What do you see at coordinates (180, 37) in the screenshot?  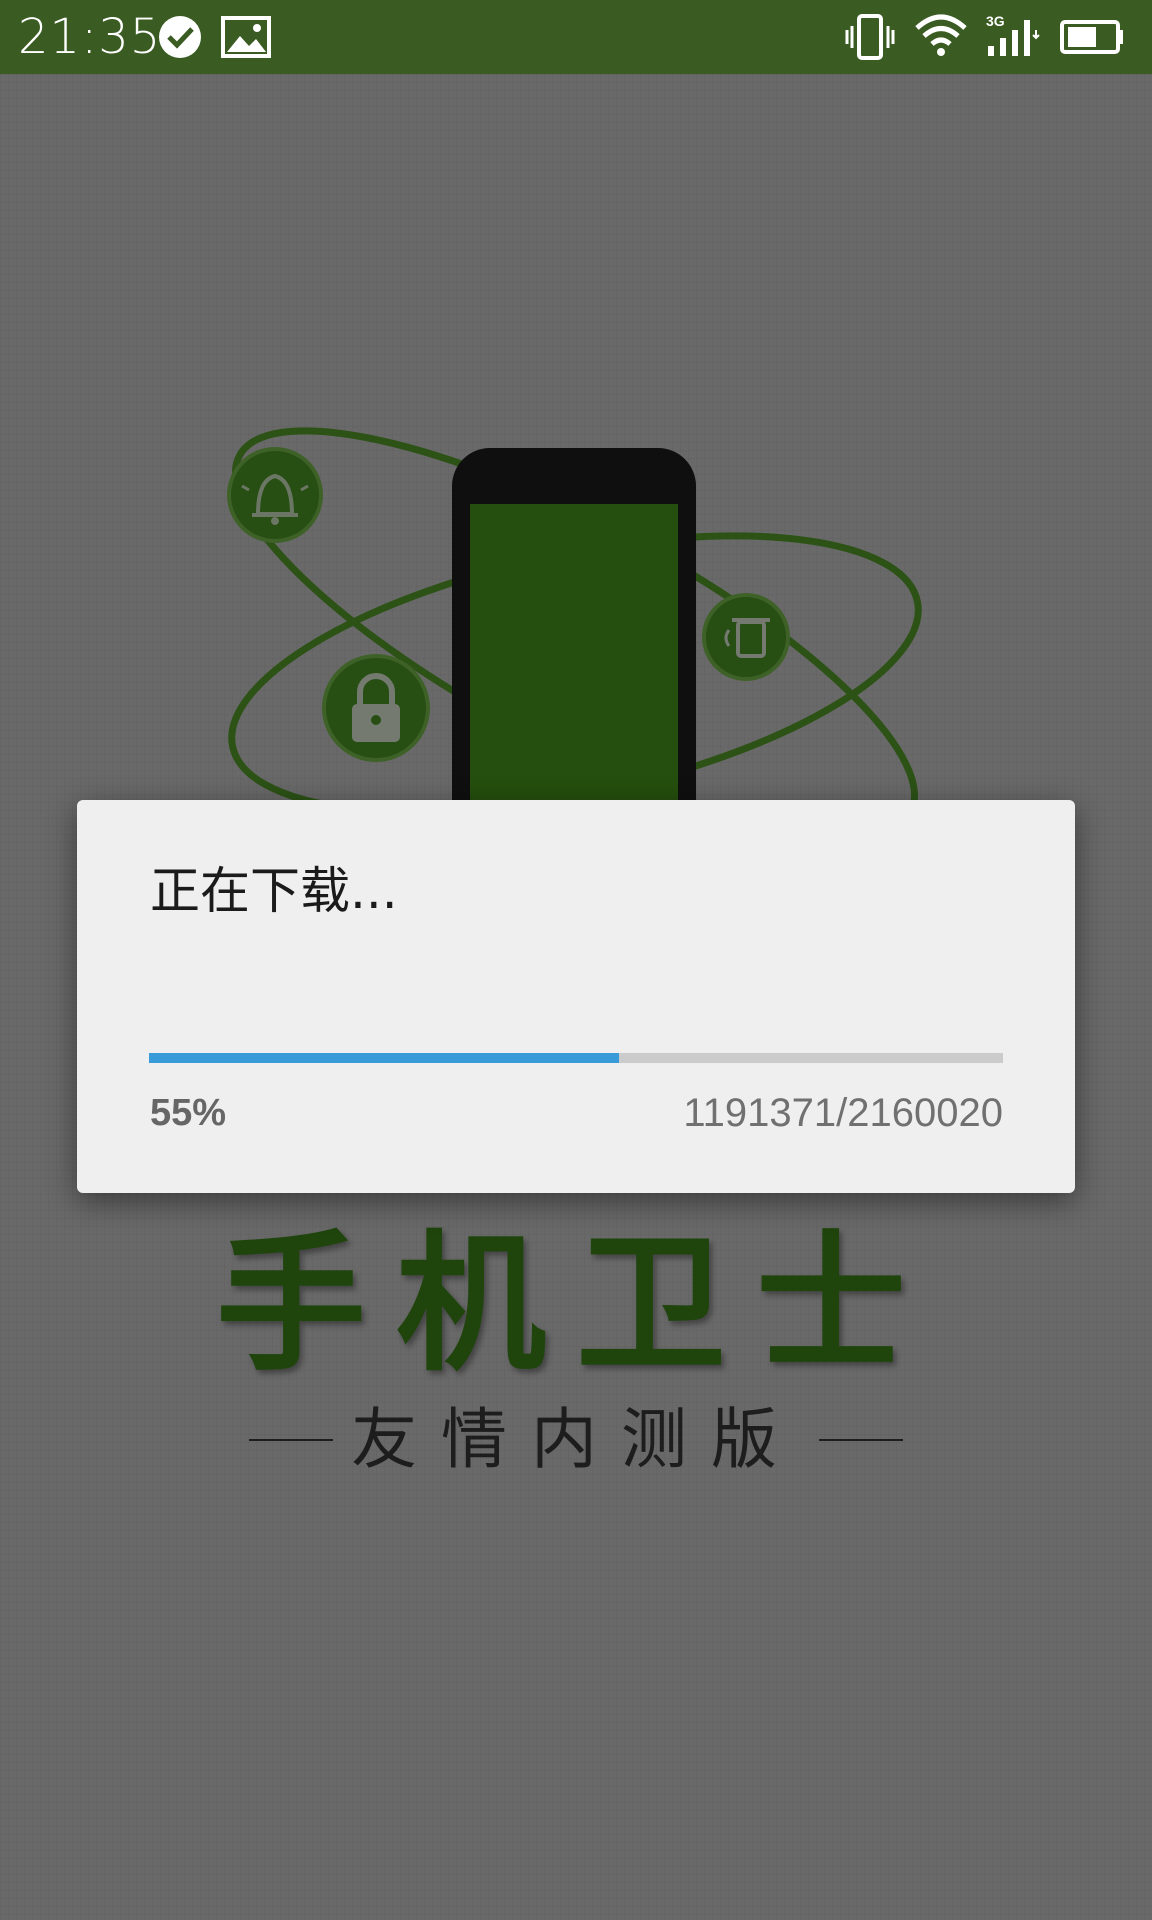 I see `check-circle-icon` at bounding box center [180, 37].